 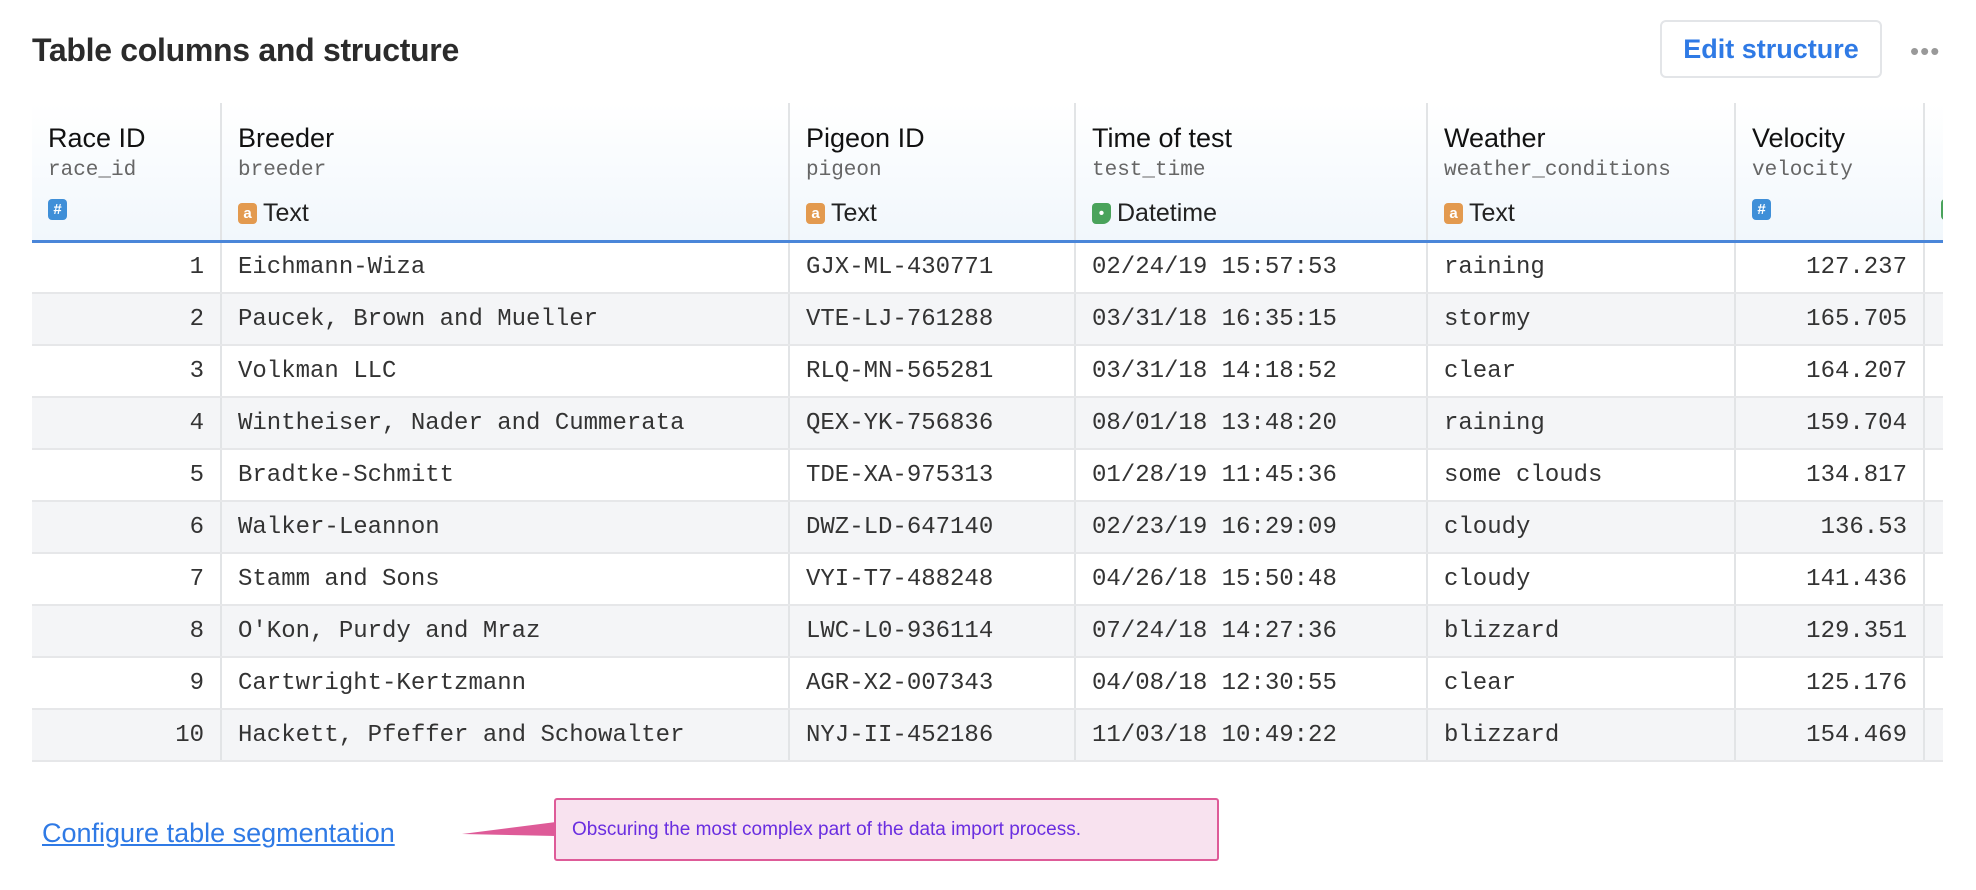 I want to click on column-type: #, so click(x=1837, y=209).